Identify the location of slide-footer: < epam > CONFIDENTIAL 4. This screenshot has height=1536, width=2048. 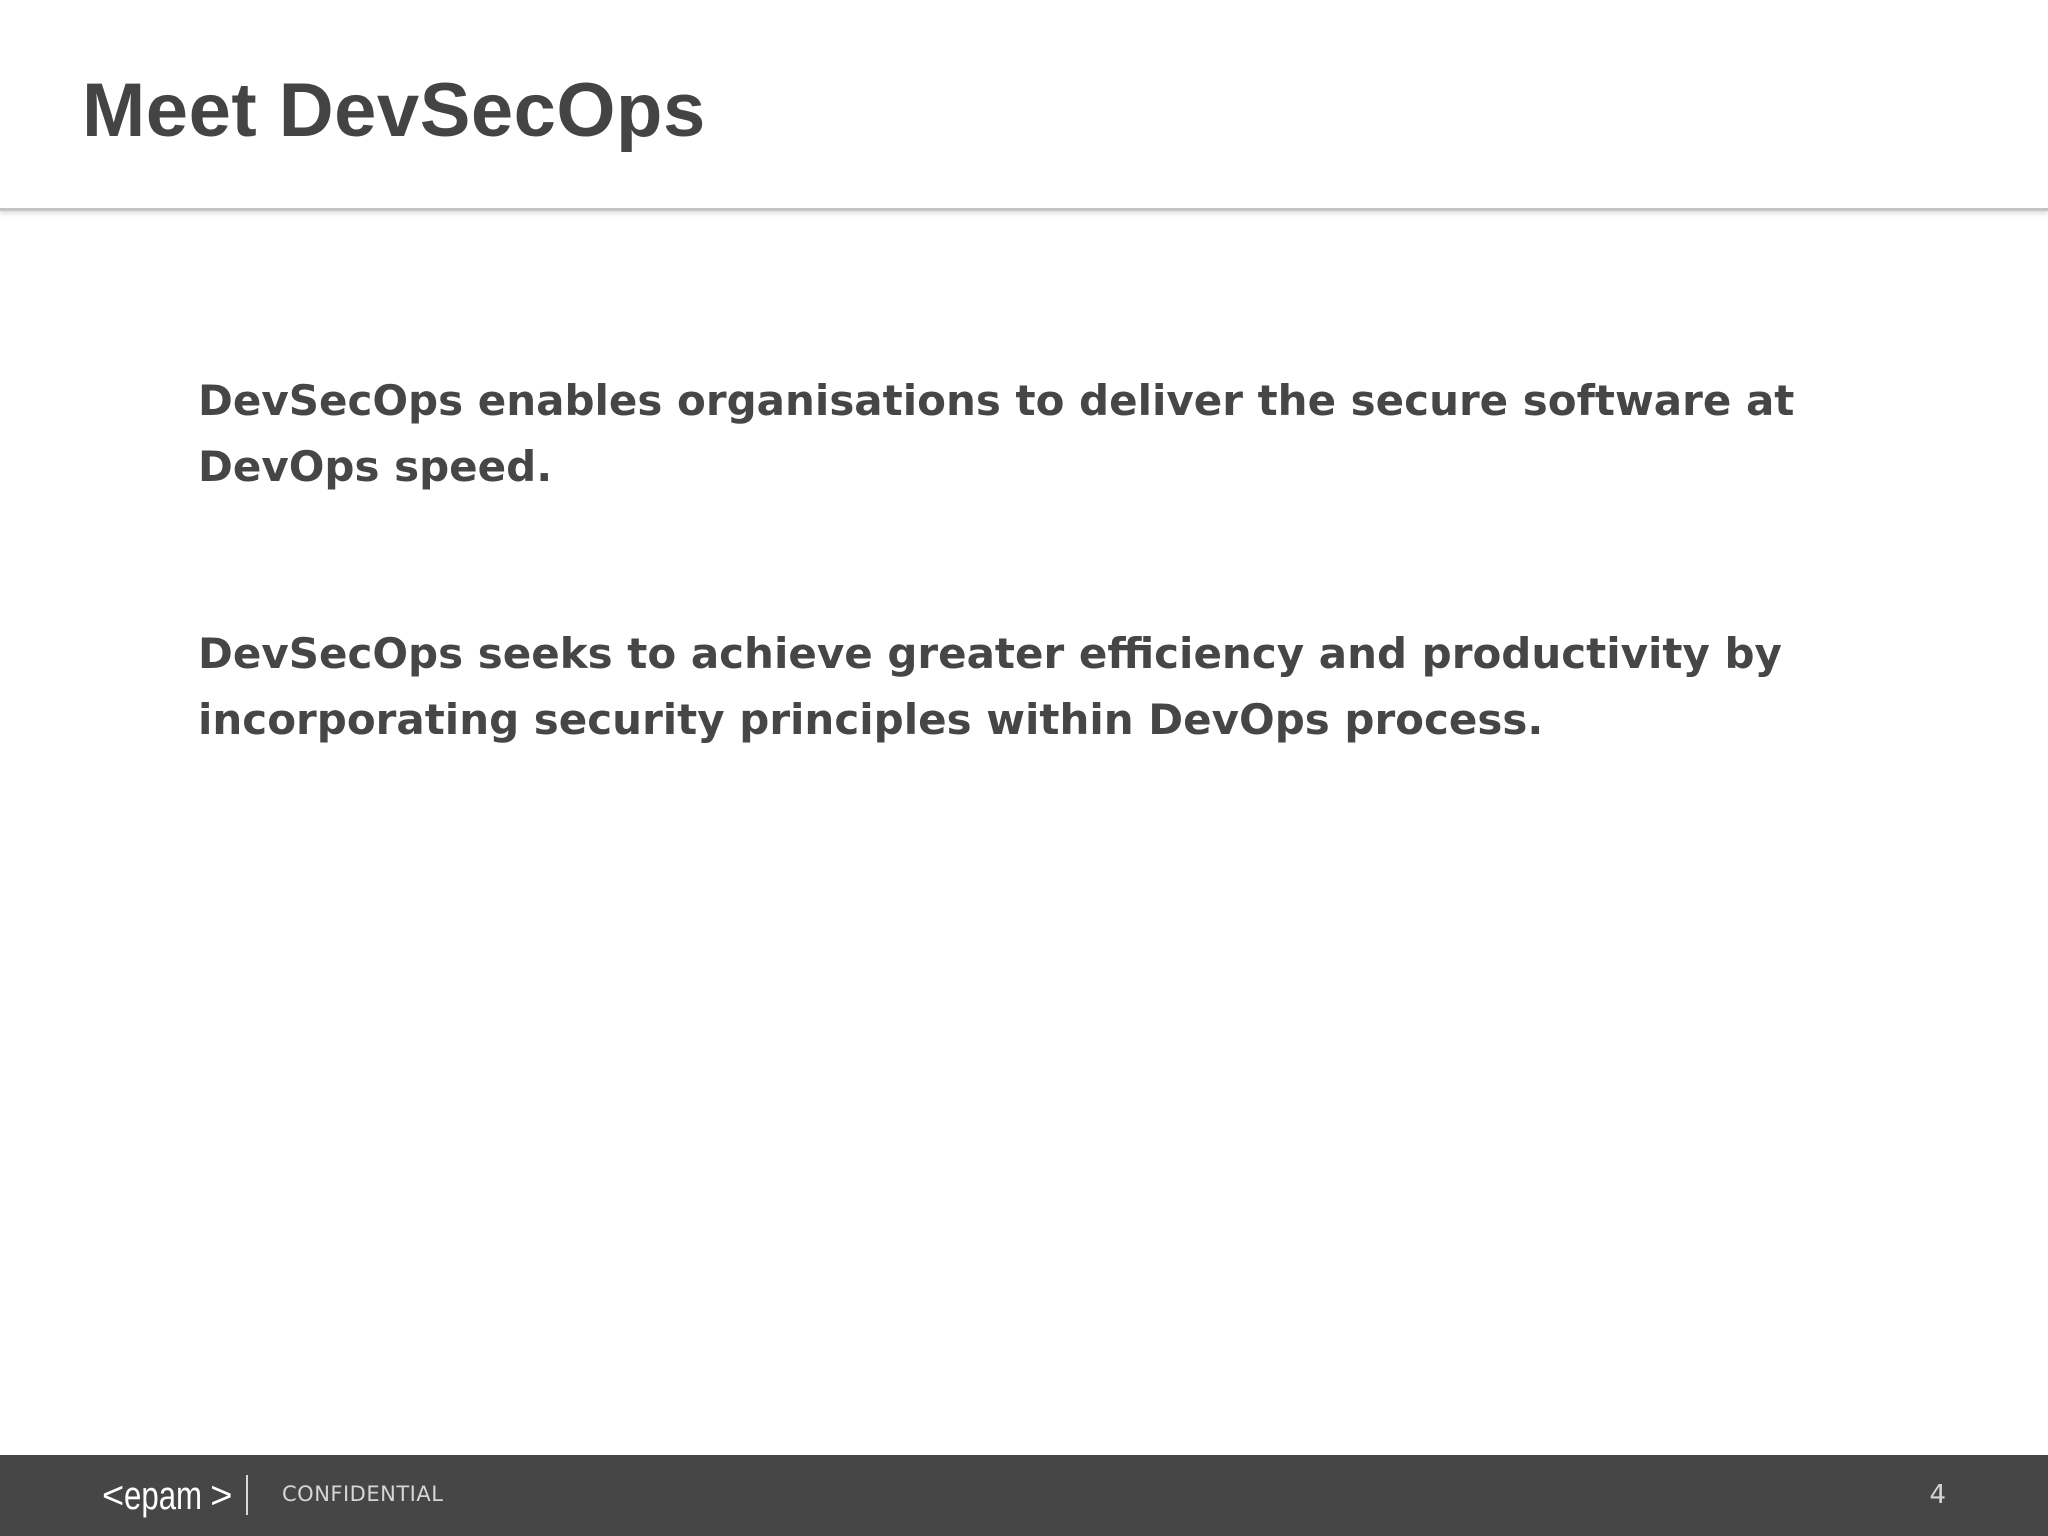
(1024, 1495).